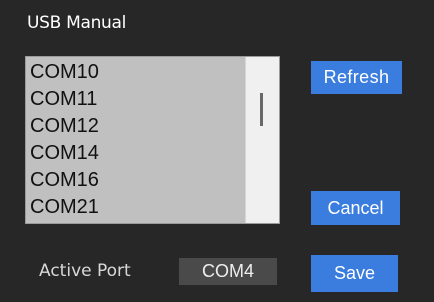 This screenshot has height=302, width=434. What do you see at coordinates (136, 205) in the screenshot?
I see `list-item: COM21` at bounding box center [136, 205].